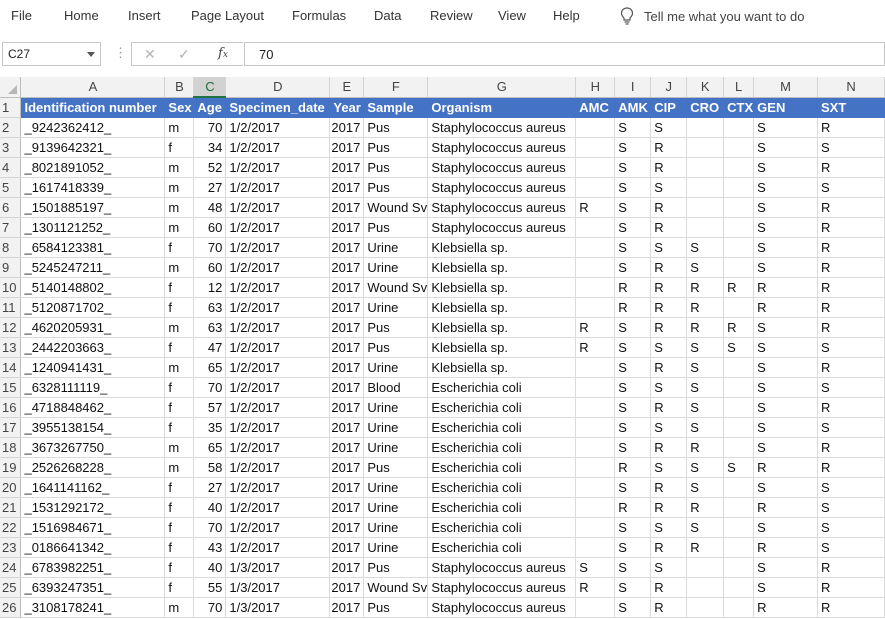 The width and height of the screenshot is (885, 619). I want to click on enter-check-icon: ✓, so click(184, 54).